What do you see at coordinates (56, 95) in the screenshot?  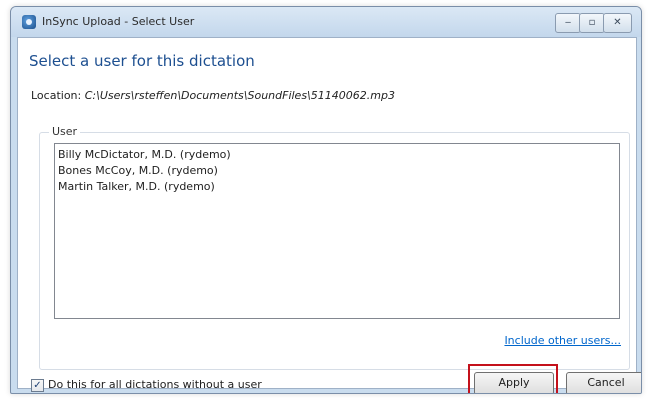 I see `location-label: Location:` at bounding box center [56, 95].